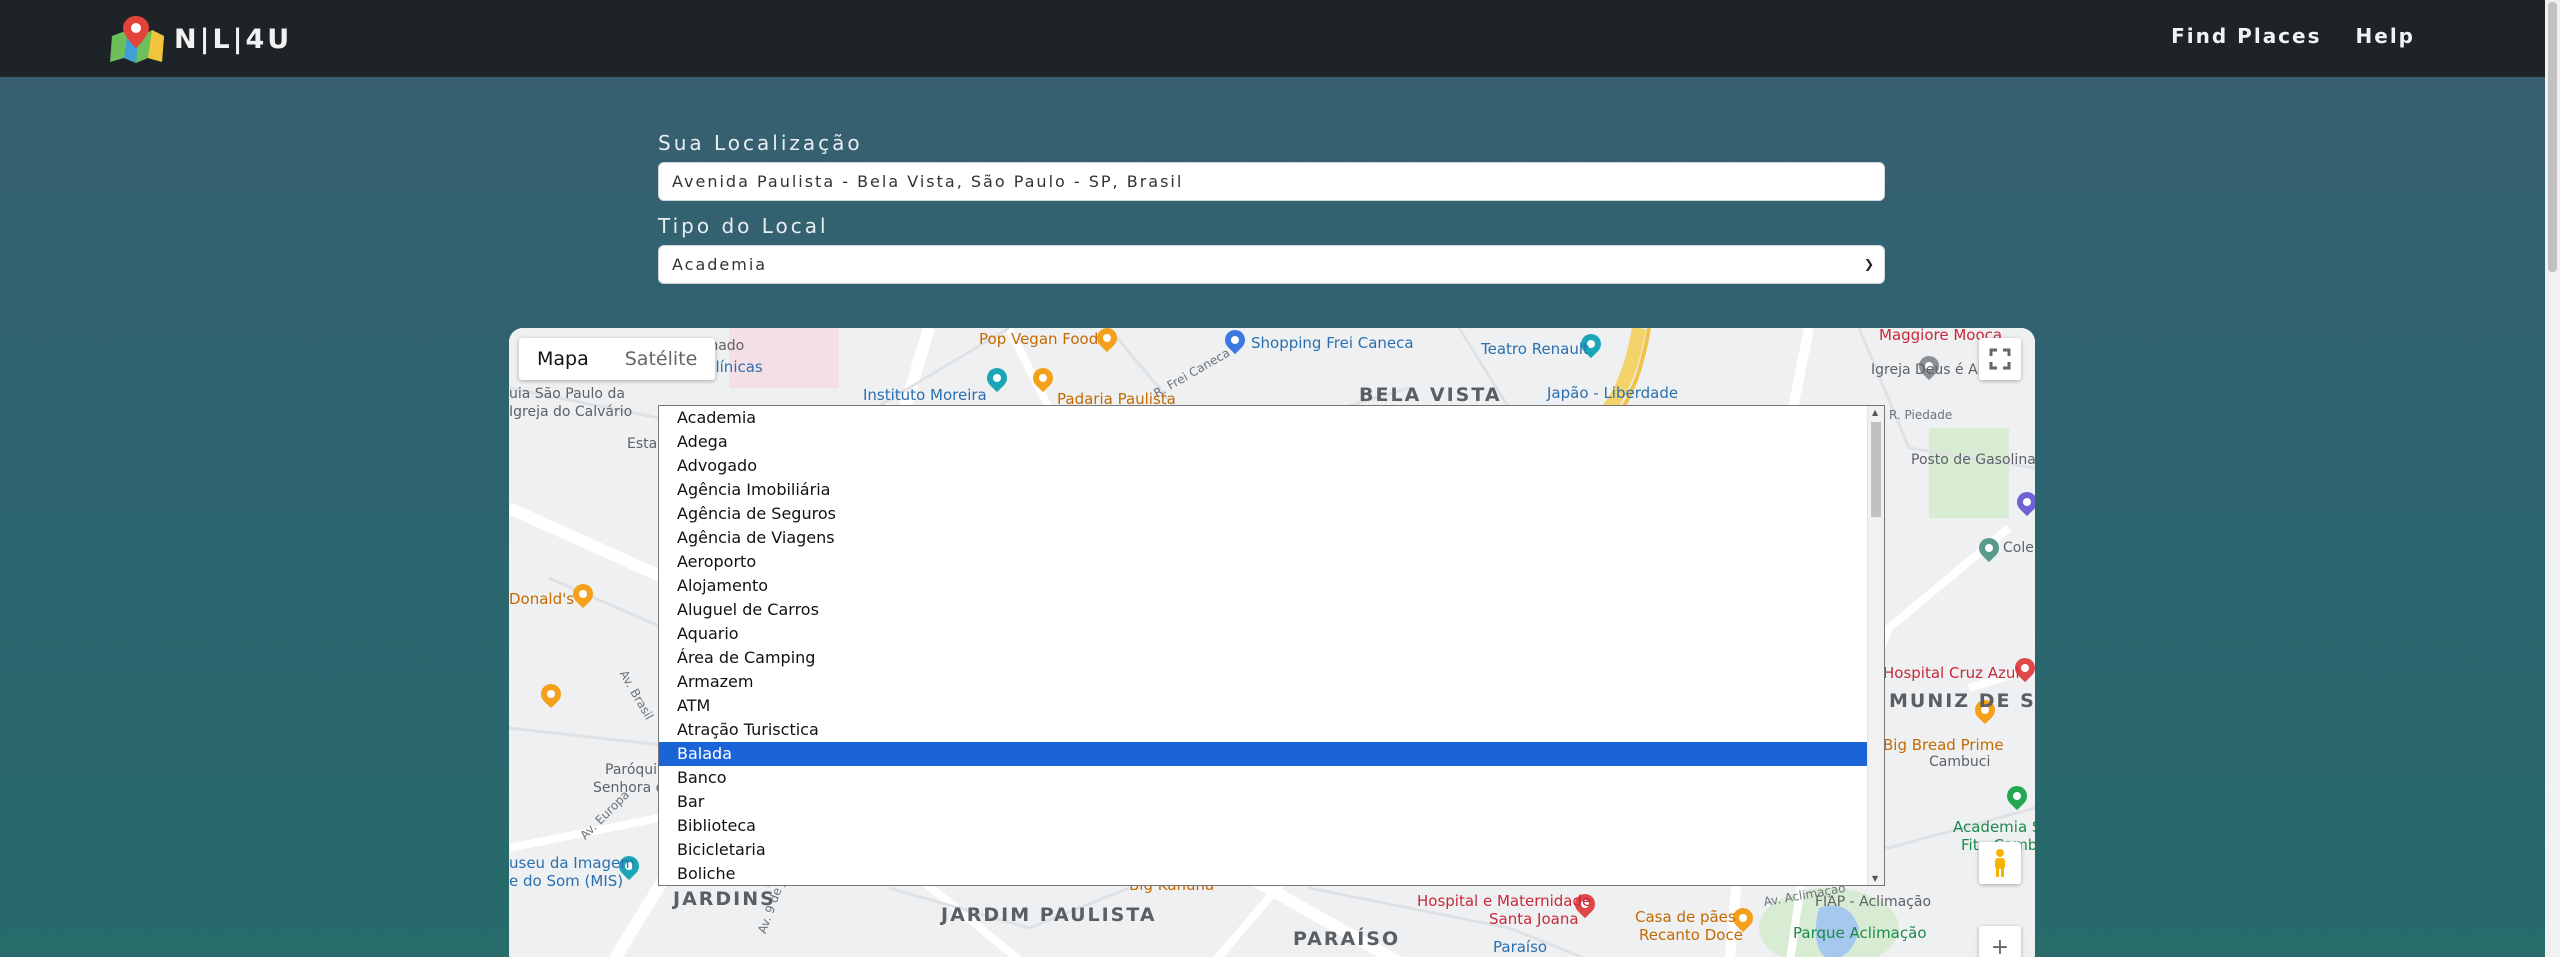 This screenshot has width=2560, height=957. Describe the element at coordinates (1613, 393) in the screenshot. I see `poi-japao: Japão - Liberdade` at that location.